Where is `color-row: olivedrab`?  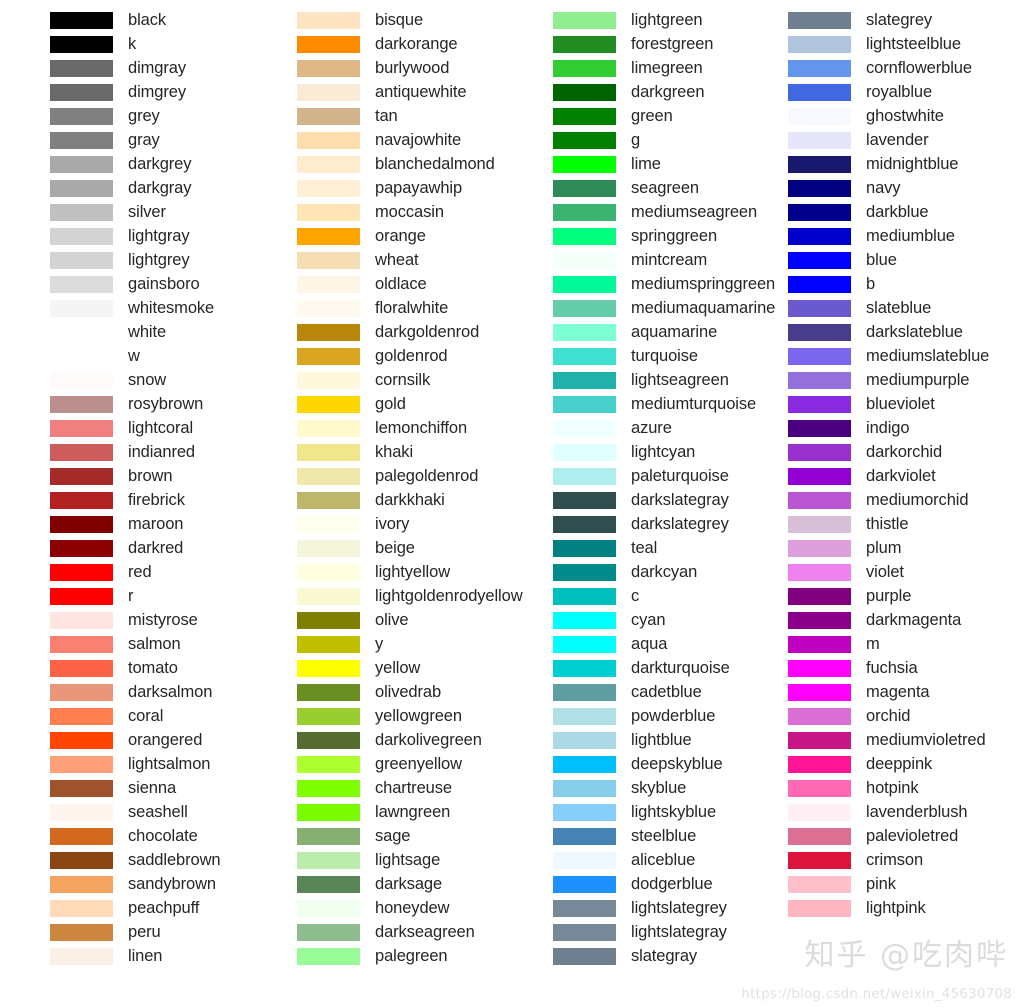
color-row: olivedrab is located at coordinates (369, 692).